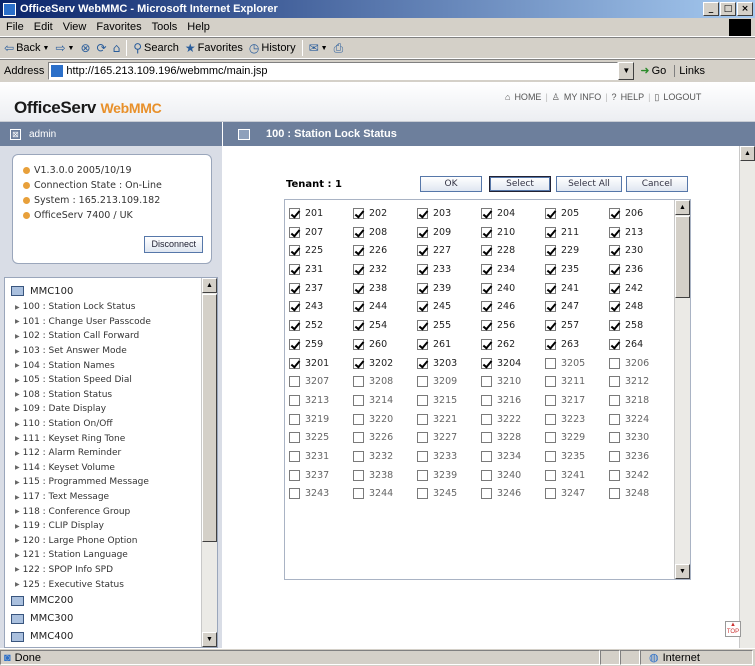 The width and height of the screenshot is (755, 666). What do you see at coordinates (513, 493) in the screenshot?
I see `station-checkbox-item: 3246` at bounding box center [513, 493].